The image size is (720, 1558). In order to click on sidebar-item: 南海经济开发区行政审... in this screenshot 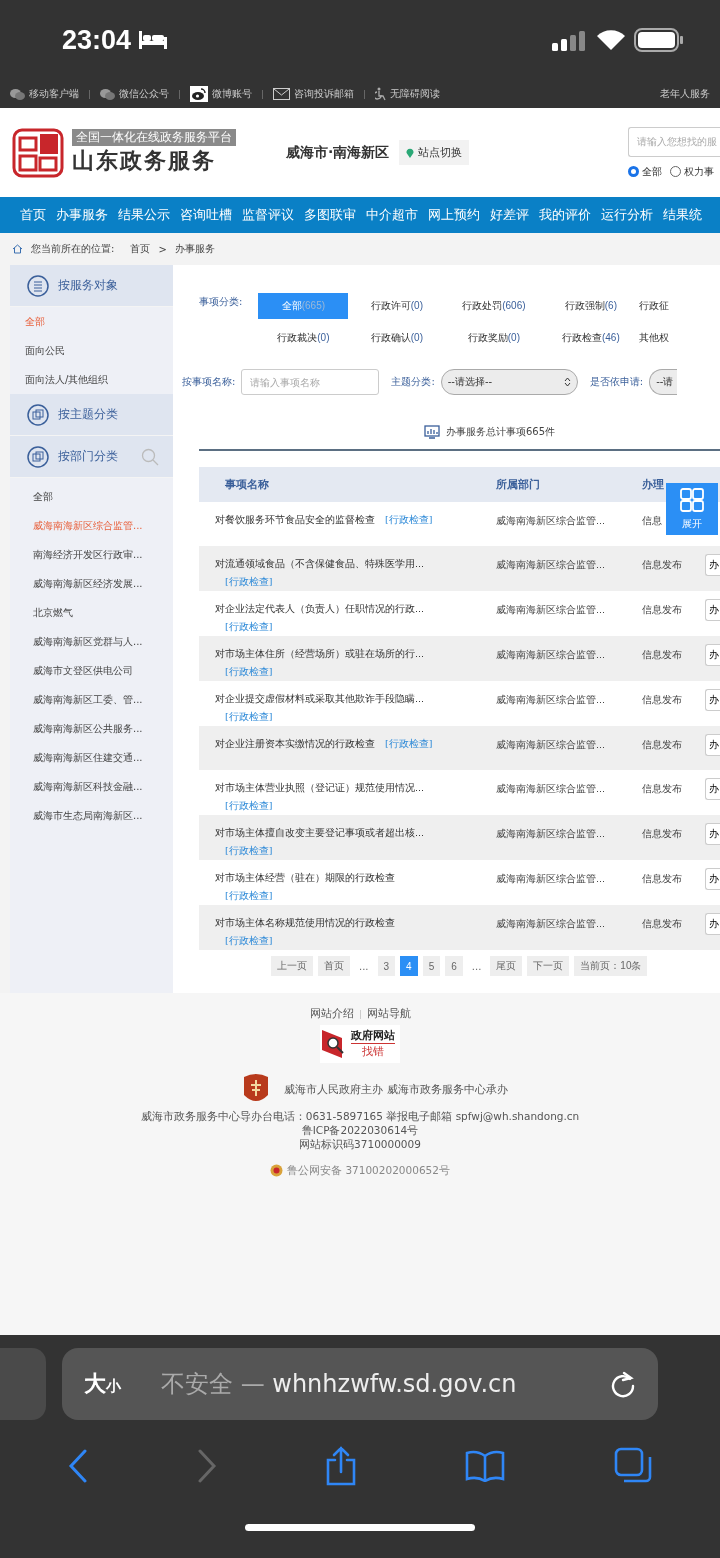, I will do `click(91, 554)`.